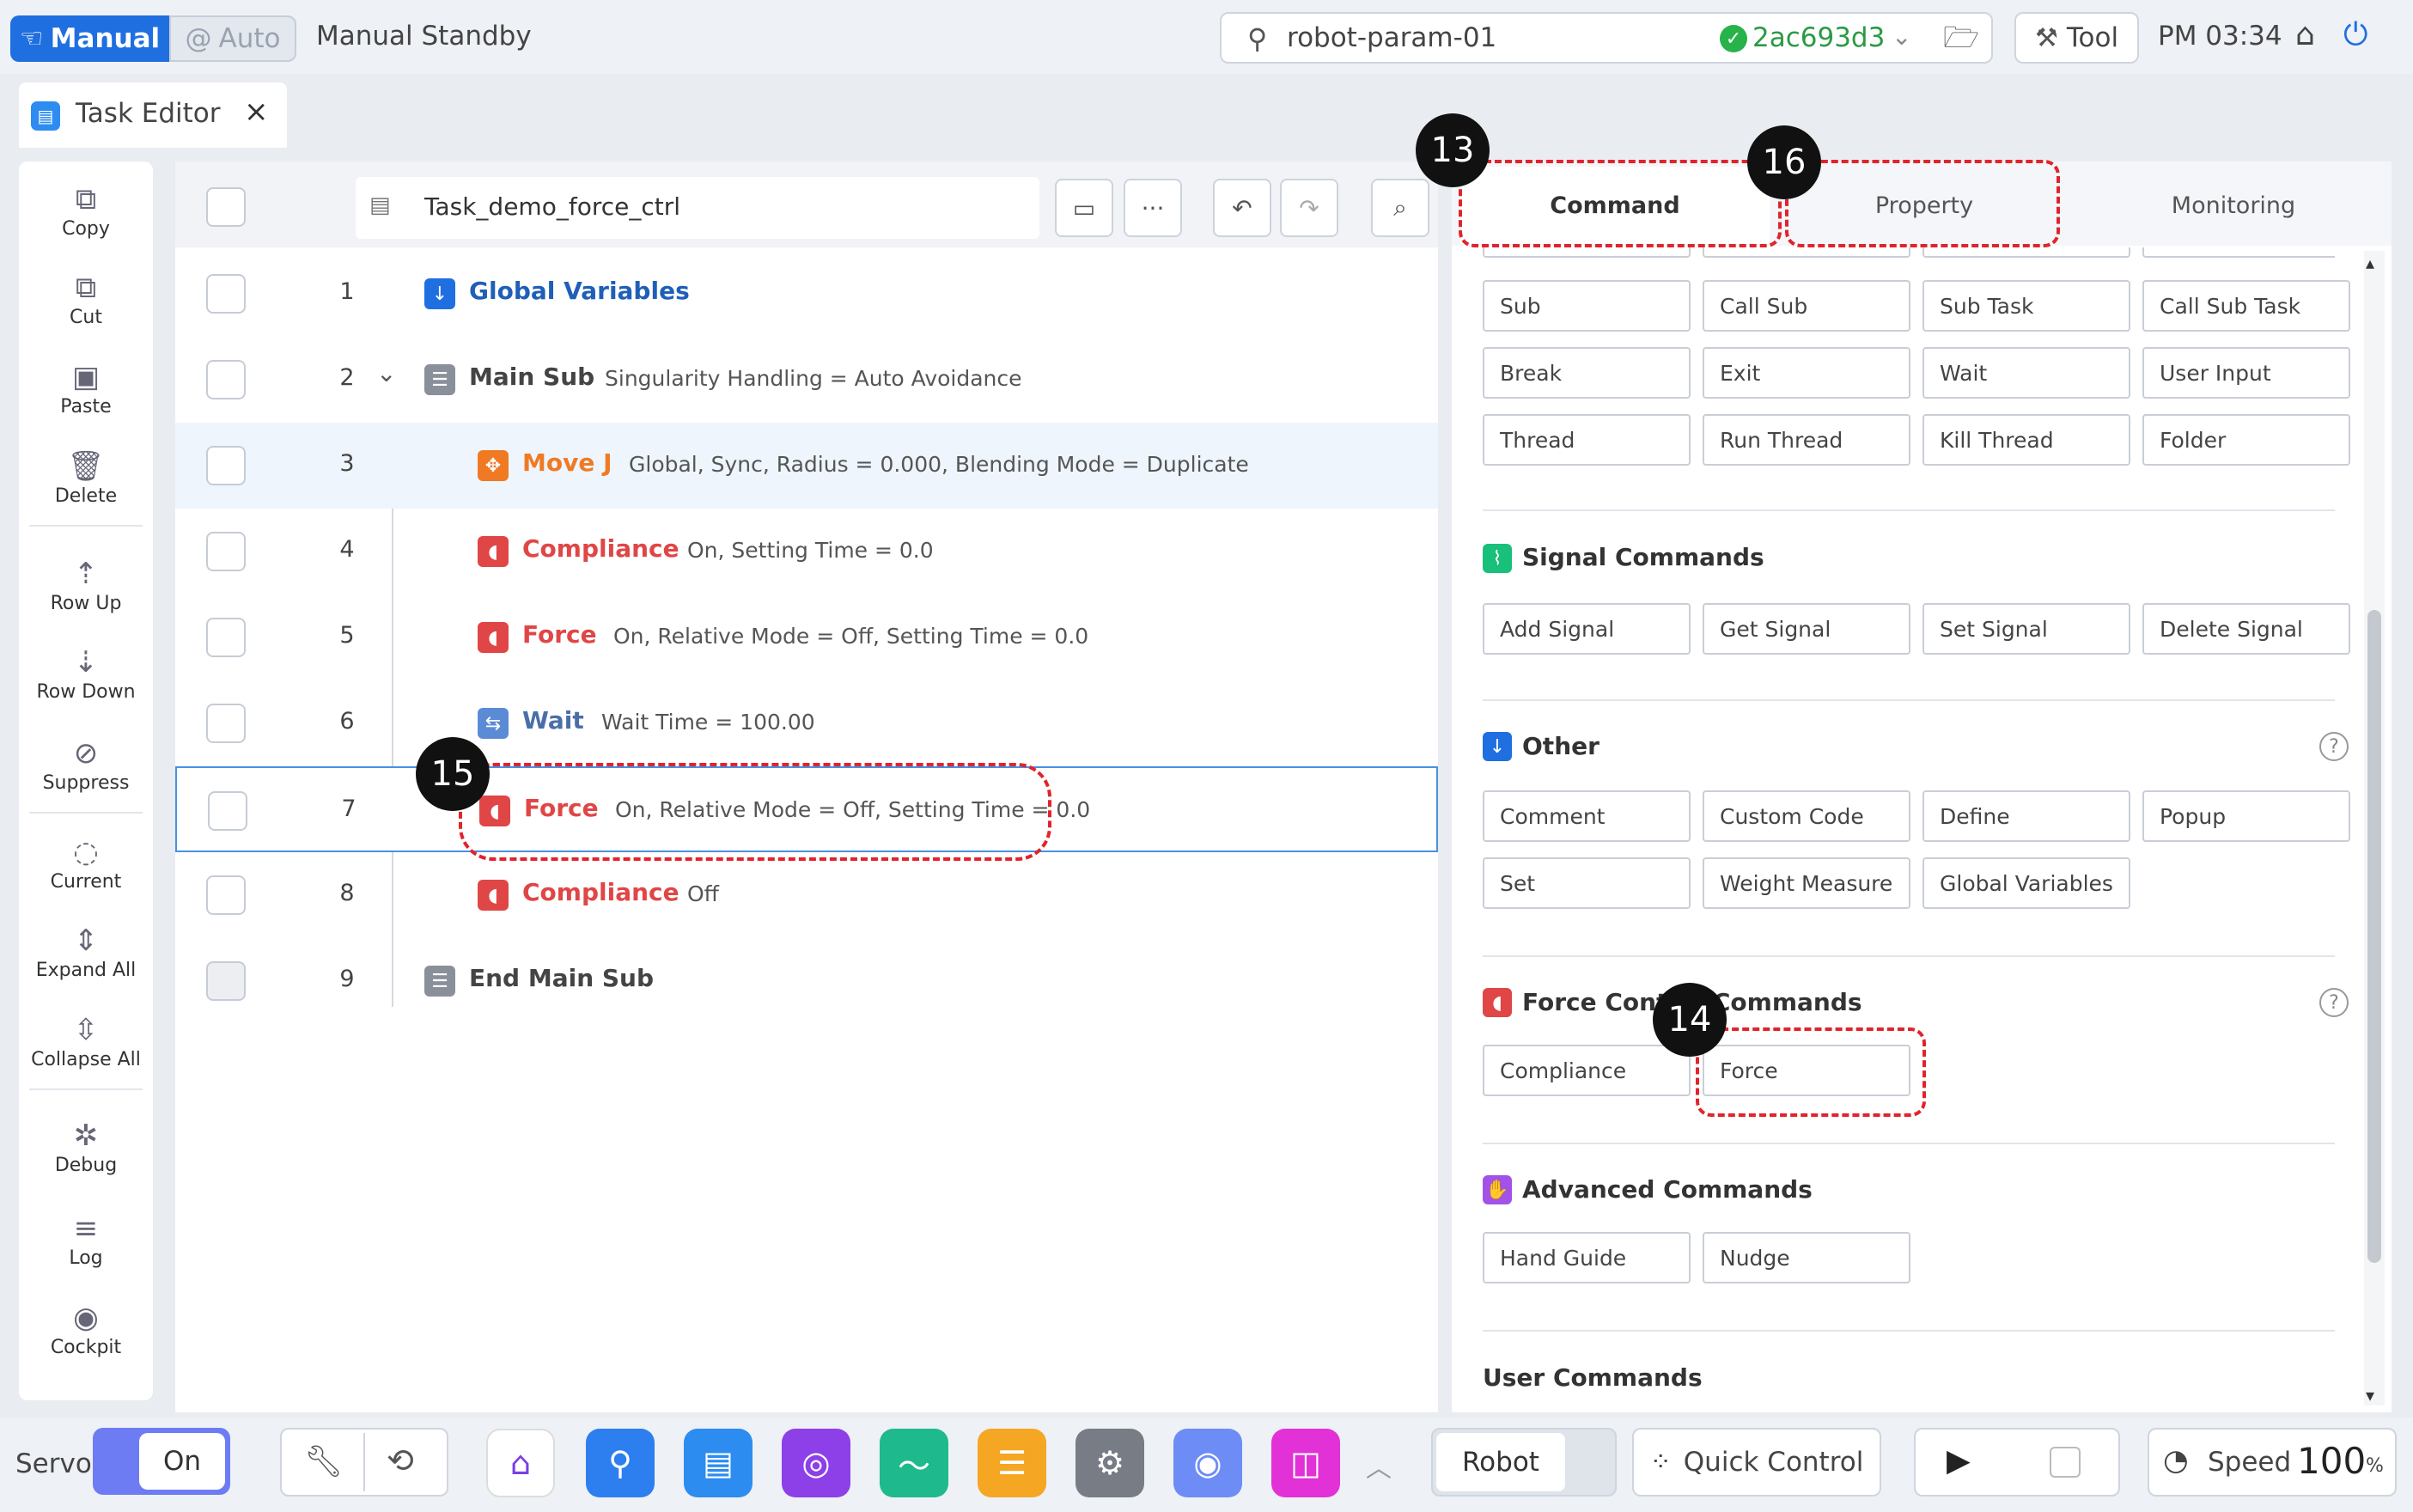  I want to click on toolbar-cockpit-button: ◉ Cockpit, so click(86, 1328).